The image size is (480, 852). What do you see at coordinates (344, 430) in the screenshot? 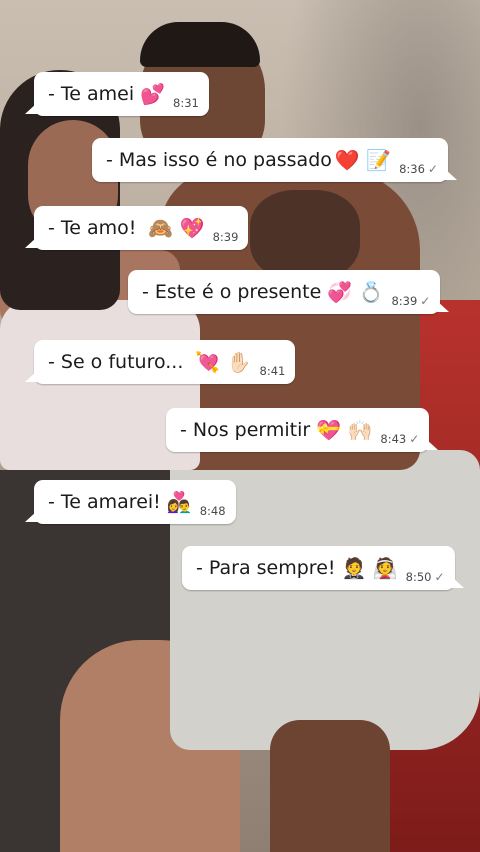
I see `message-emoji: 💝 🙌🏻` at bounding box center [344, 430].